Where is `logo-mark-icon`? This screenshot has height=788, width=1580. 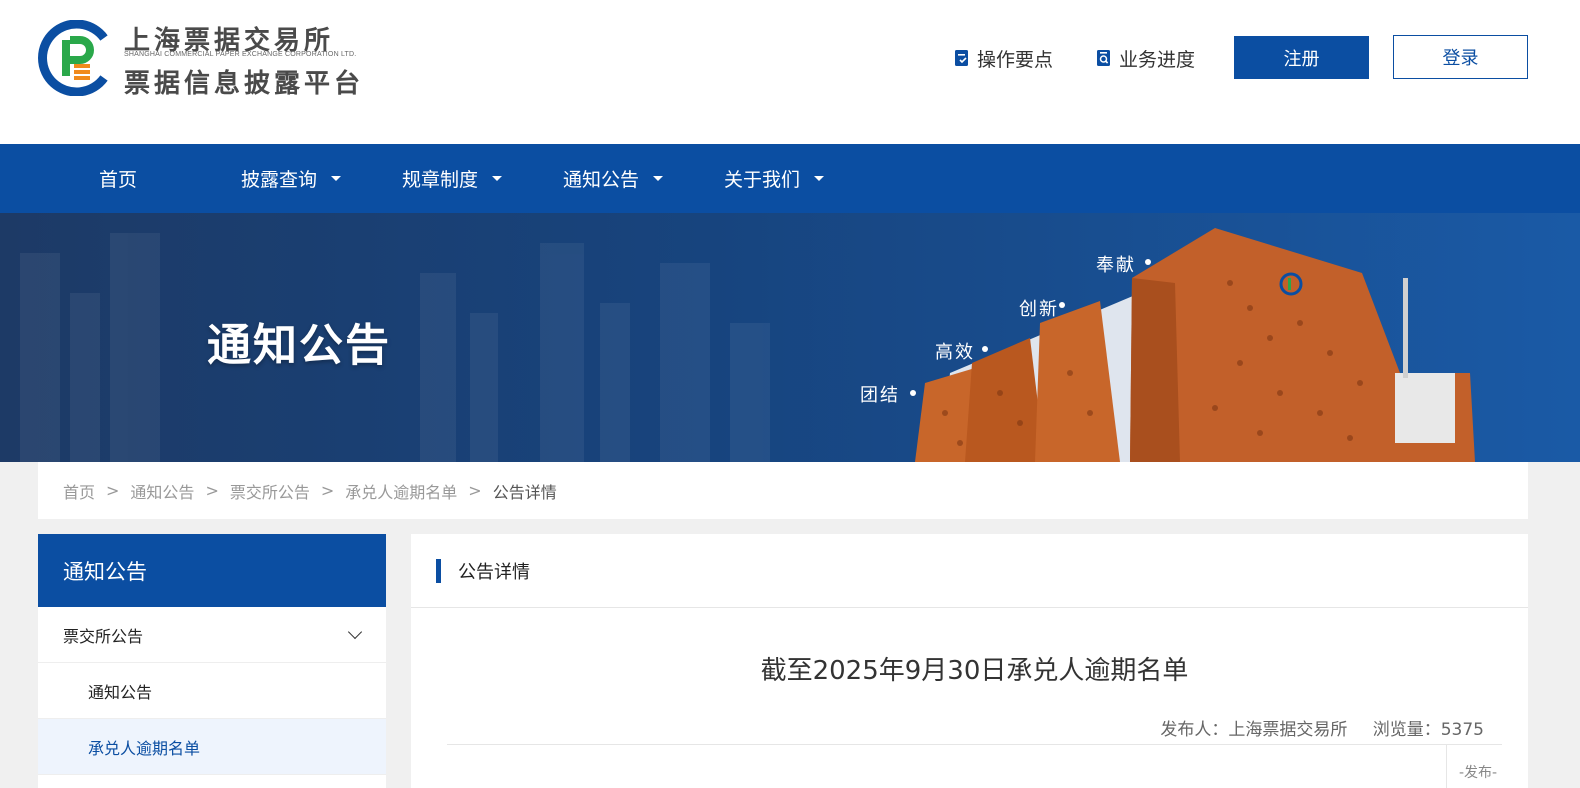
logo-mark-icon is located at coordinates (73, 58).